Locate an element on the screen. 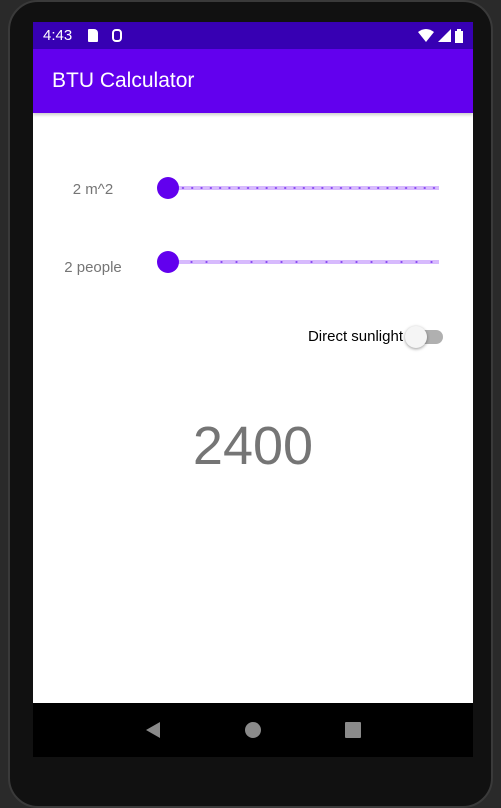 This screenshot has height=808, width=501. people-label: 2 people is located at coordinates (93, 267).